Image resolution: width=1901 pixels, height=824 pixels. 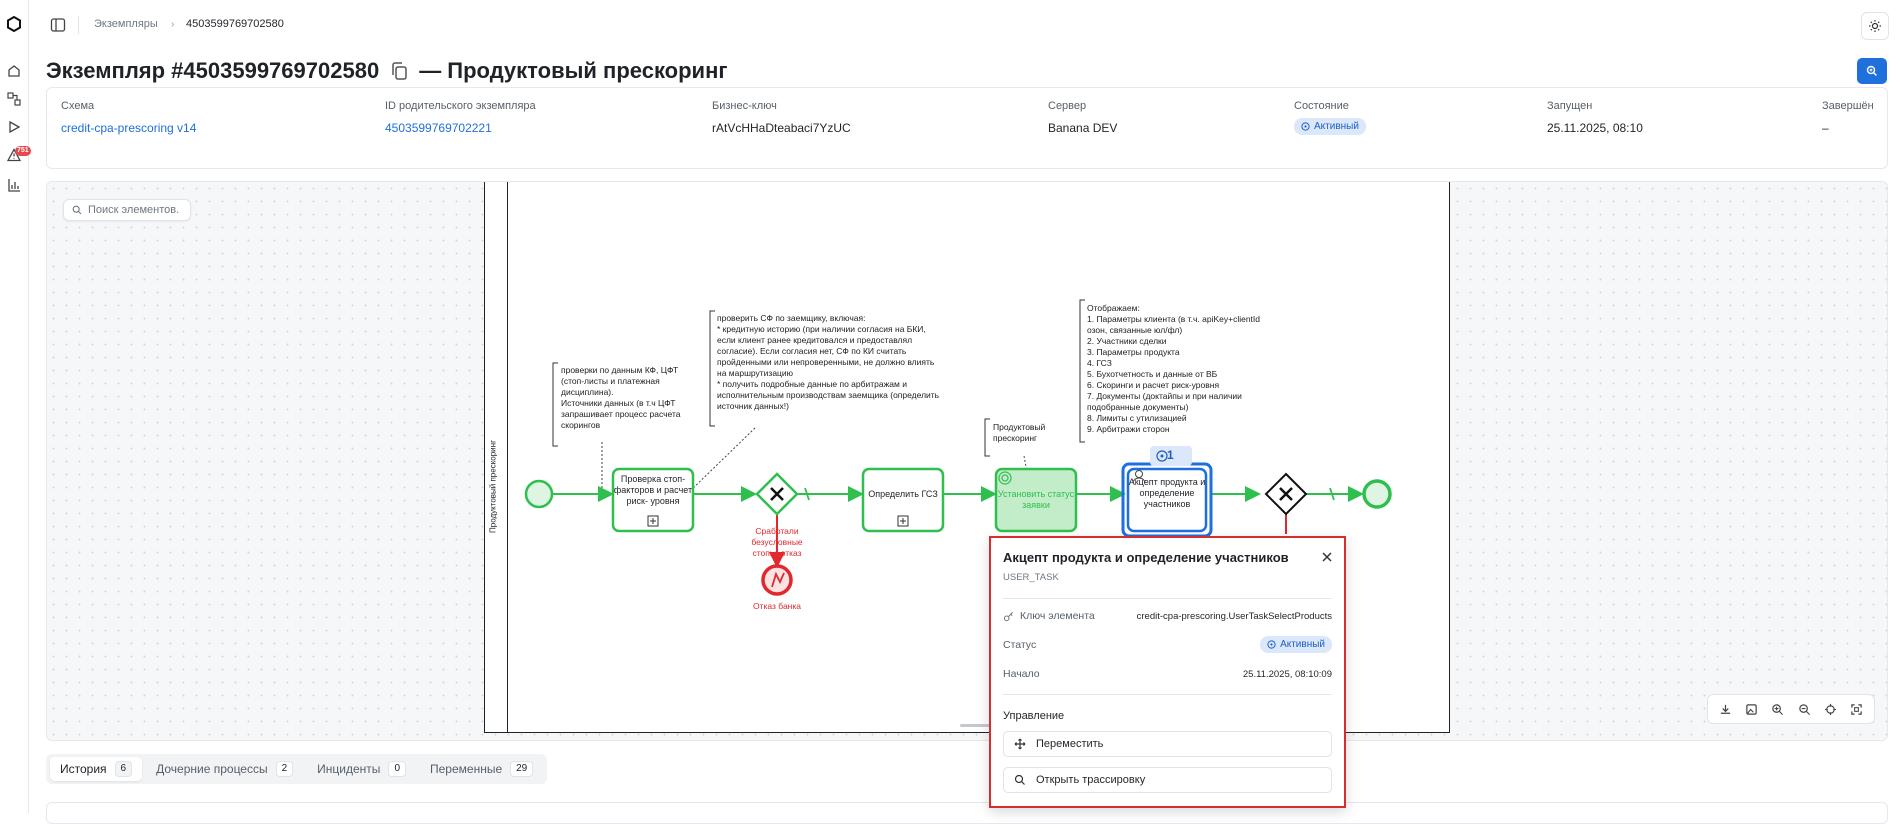 I want to click on tab-variables: Переменные 29, so click(x=481, y=769).